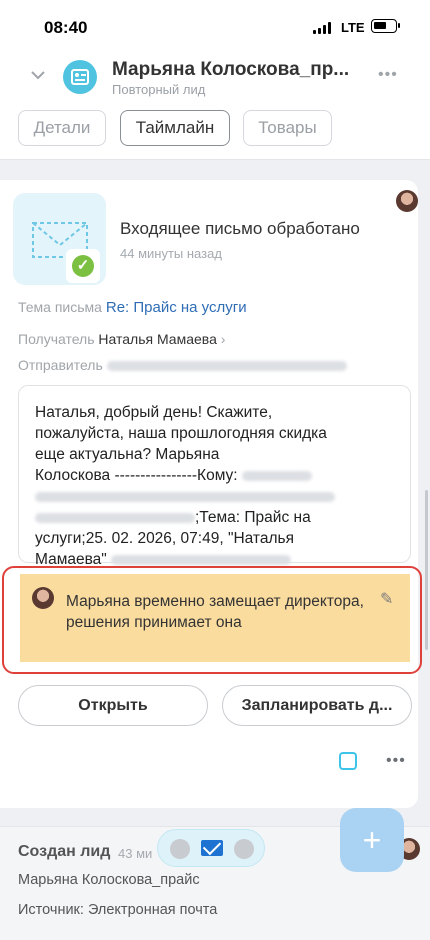 Image resolution: width=430 pixels, height=940 pixels. I want to click on sender-label: Отправитель, so click(60, 365).